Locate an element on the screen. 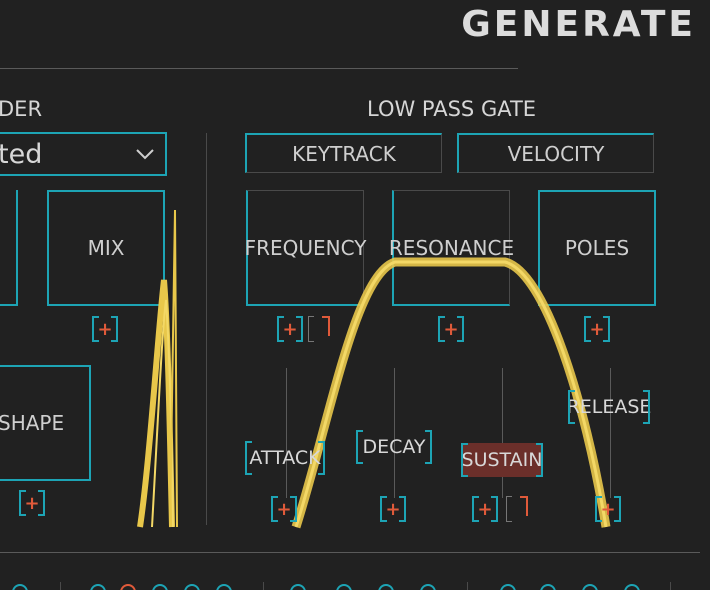  sustain-slider: SUSTAIN is located at coordinates (502, 460).